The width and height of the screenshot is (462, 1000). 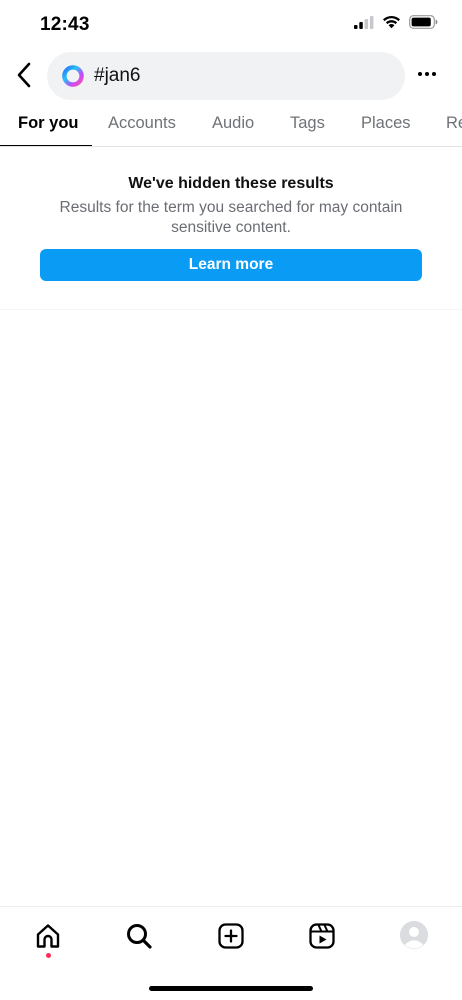 I want to click on tab-audio: Audio, so click(x=233, y=123).